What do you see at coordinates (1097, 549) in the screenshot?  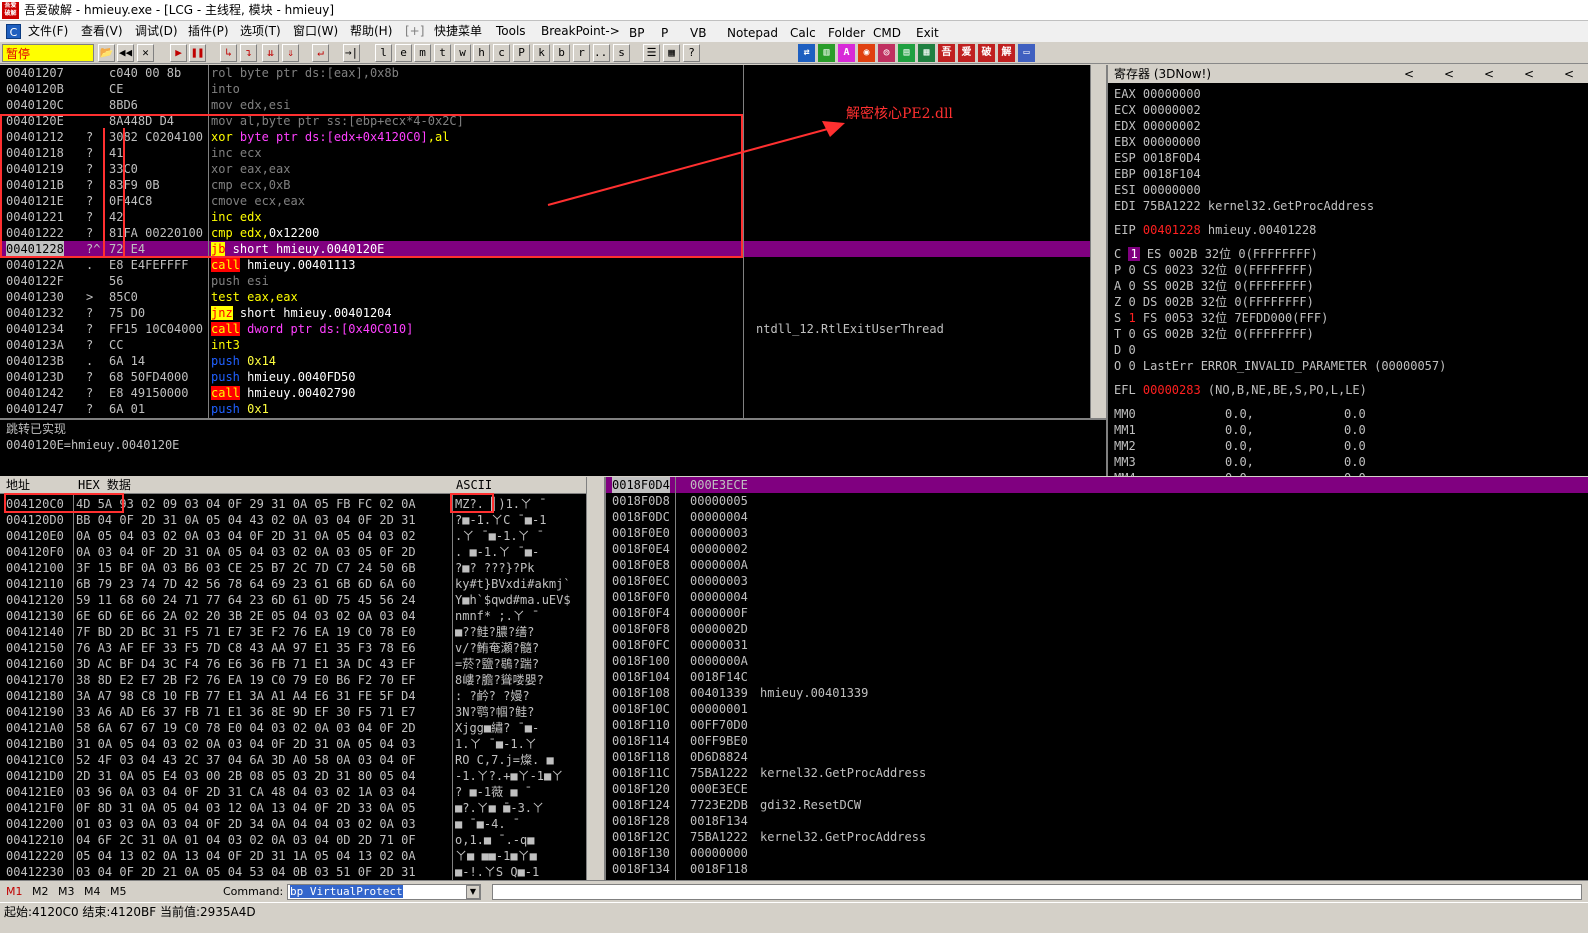 I see `stack-row: 0018F0E4 00000002` at bounding box center [1097, 549].